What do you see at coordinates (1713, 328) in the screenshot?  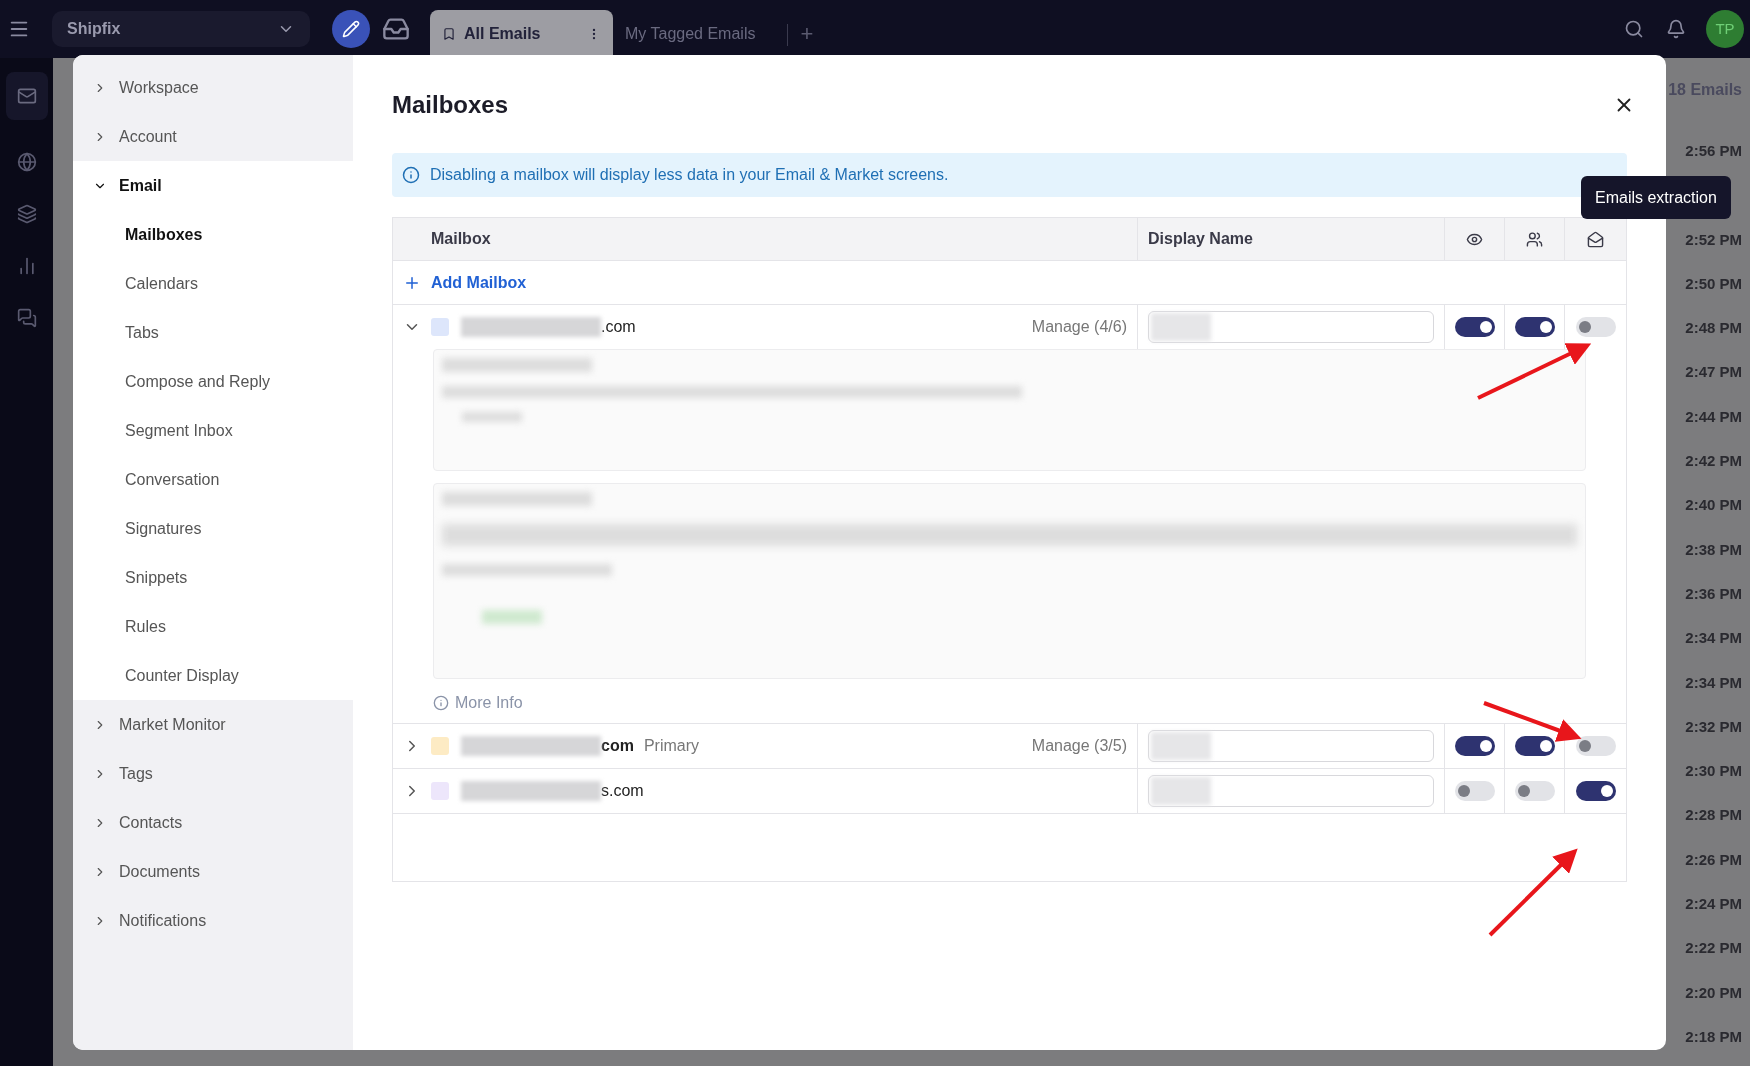 I see `email-time: 2:48 PM` at bounding box center [1713, 328].